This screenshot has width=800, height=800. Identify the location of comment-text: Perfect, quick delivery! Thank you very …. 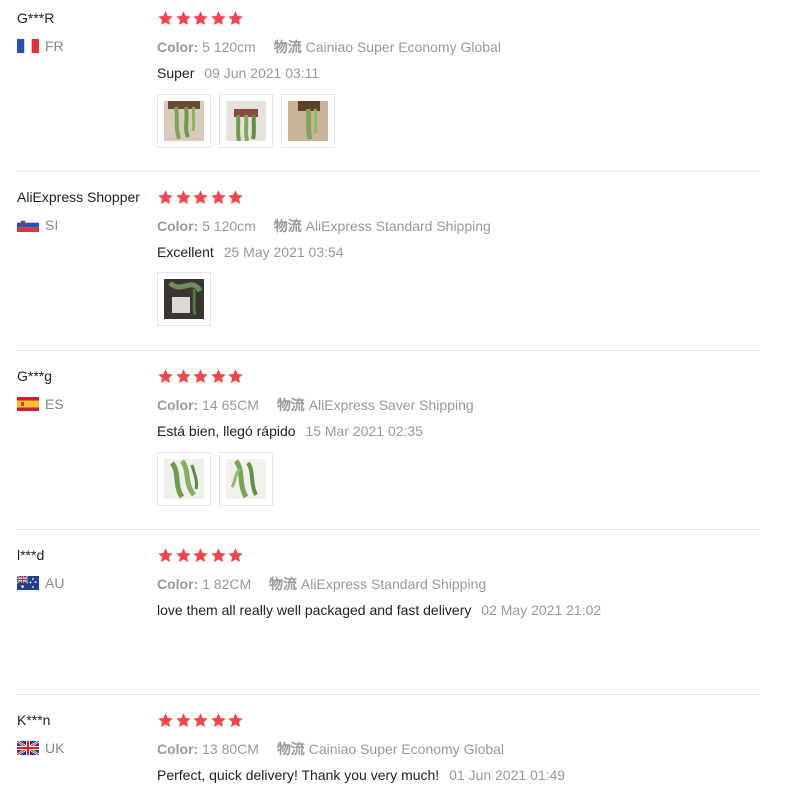
(298, 775).